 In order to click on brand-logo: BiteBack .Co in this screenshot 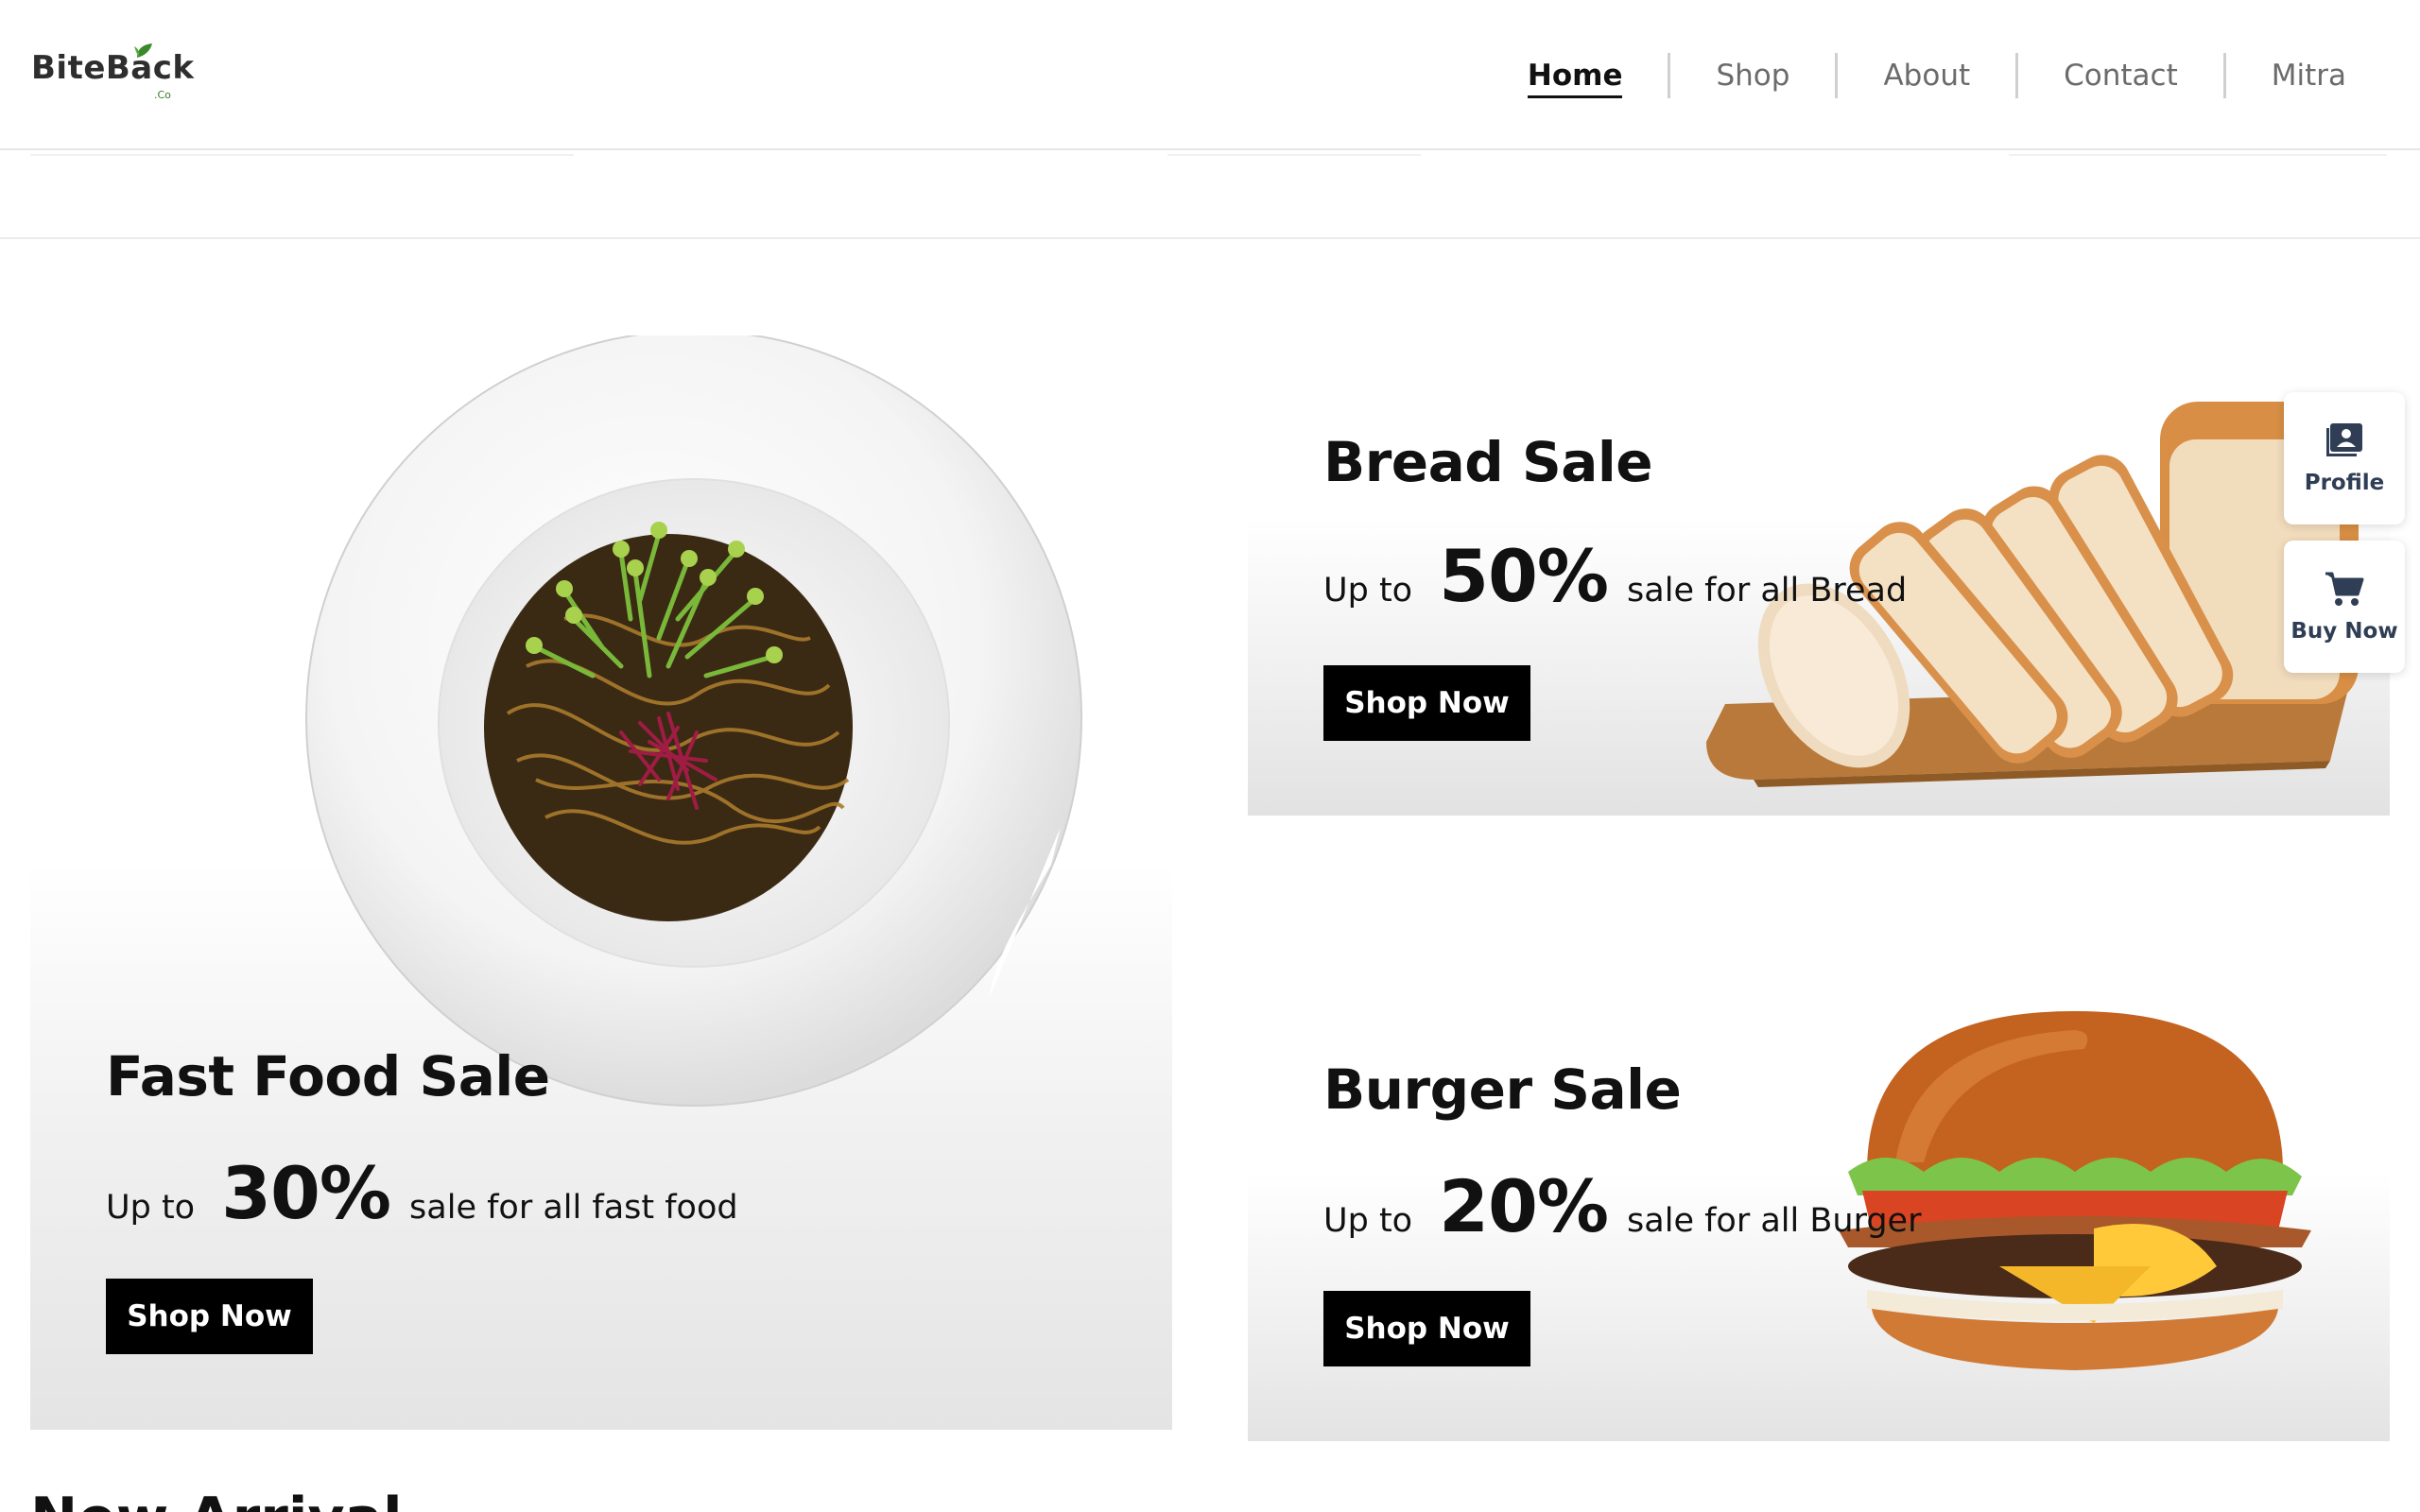, I will do `click(113, 72)`.